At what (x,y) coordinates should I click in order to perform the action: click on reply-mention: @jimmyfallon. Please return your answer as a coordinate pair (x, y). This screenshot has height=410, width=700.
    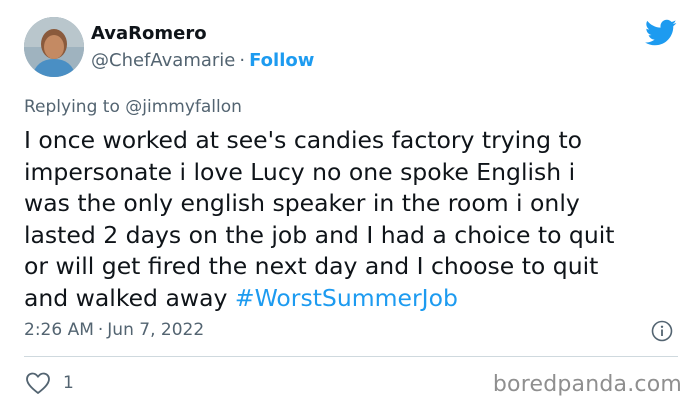
    Looking at the image, I should click on (183, 107).